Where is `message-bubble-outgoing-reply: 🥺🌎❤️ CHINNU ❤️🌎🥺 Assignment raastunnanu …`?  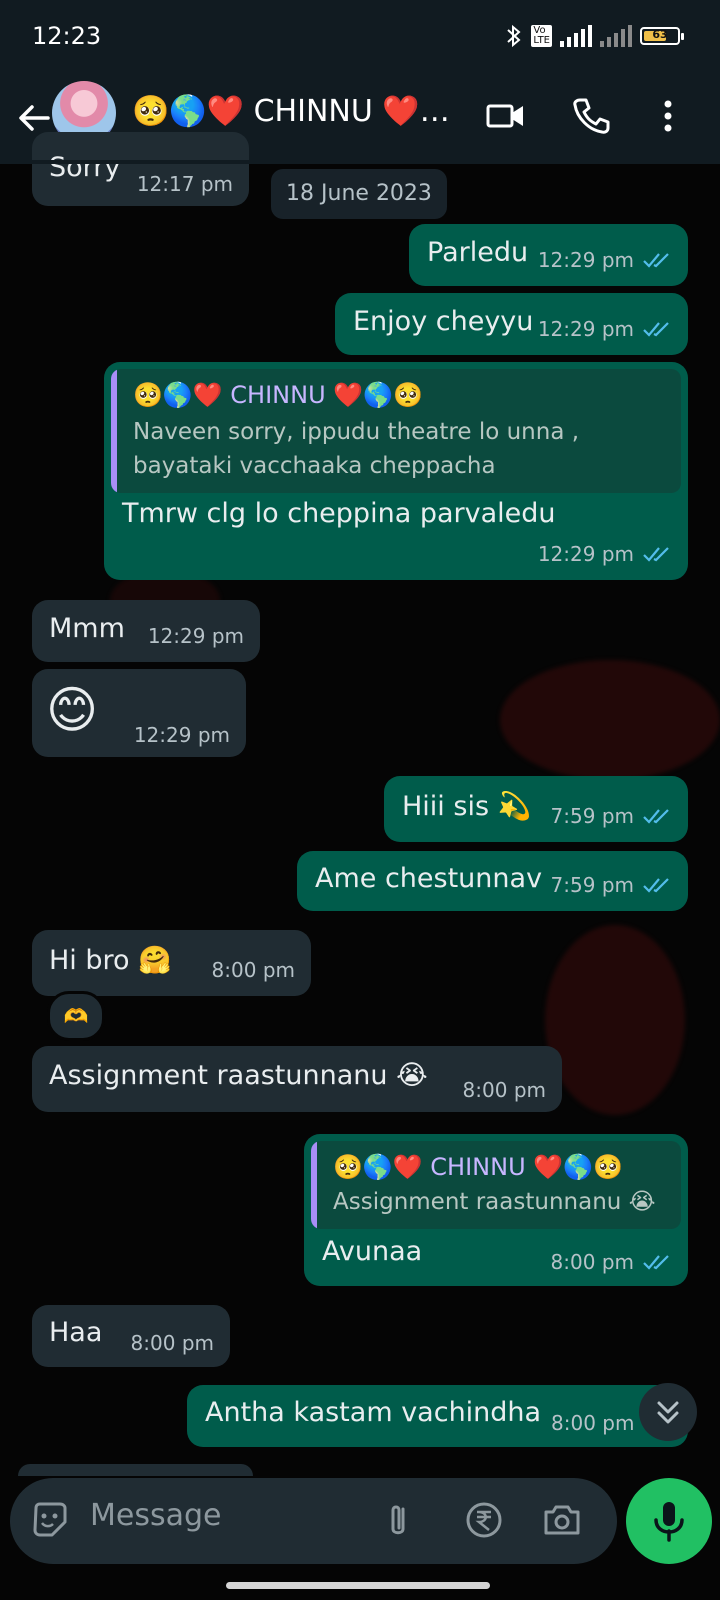 message-bubble-outgoing-reply: 🥺🌎❤️ CHINNU ❤️🌎🥺 Assignment raastunnanu … is located at coordinates (496, 1210).